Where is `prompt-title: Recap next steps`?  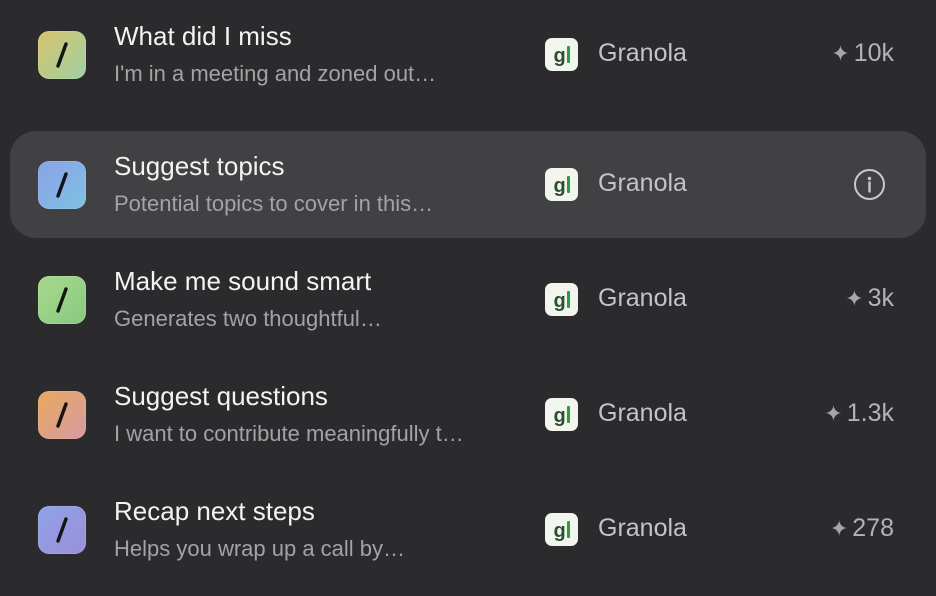 prompt-title: Recap next steps is located at coordinates (214, 511).